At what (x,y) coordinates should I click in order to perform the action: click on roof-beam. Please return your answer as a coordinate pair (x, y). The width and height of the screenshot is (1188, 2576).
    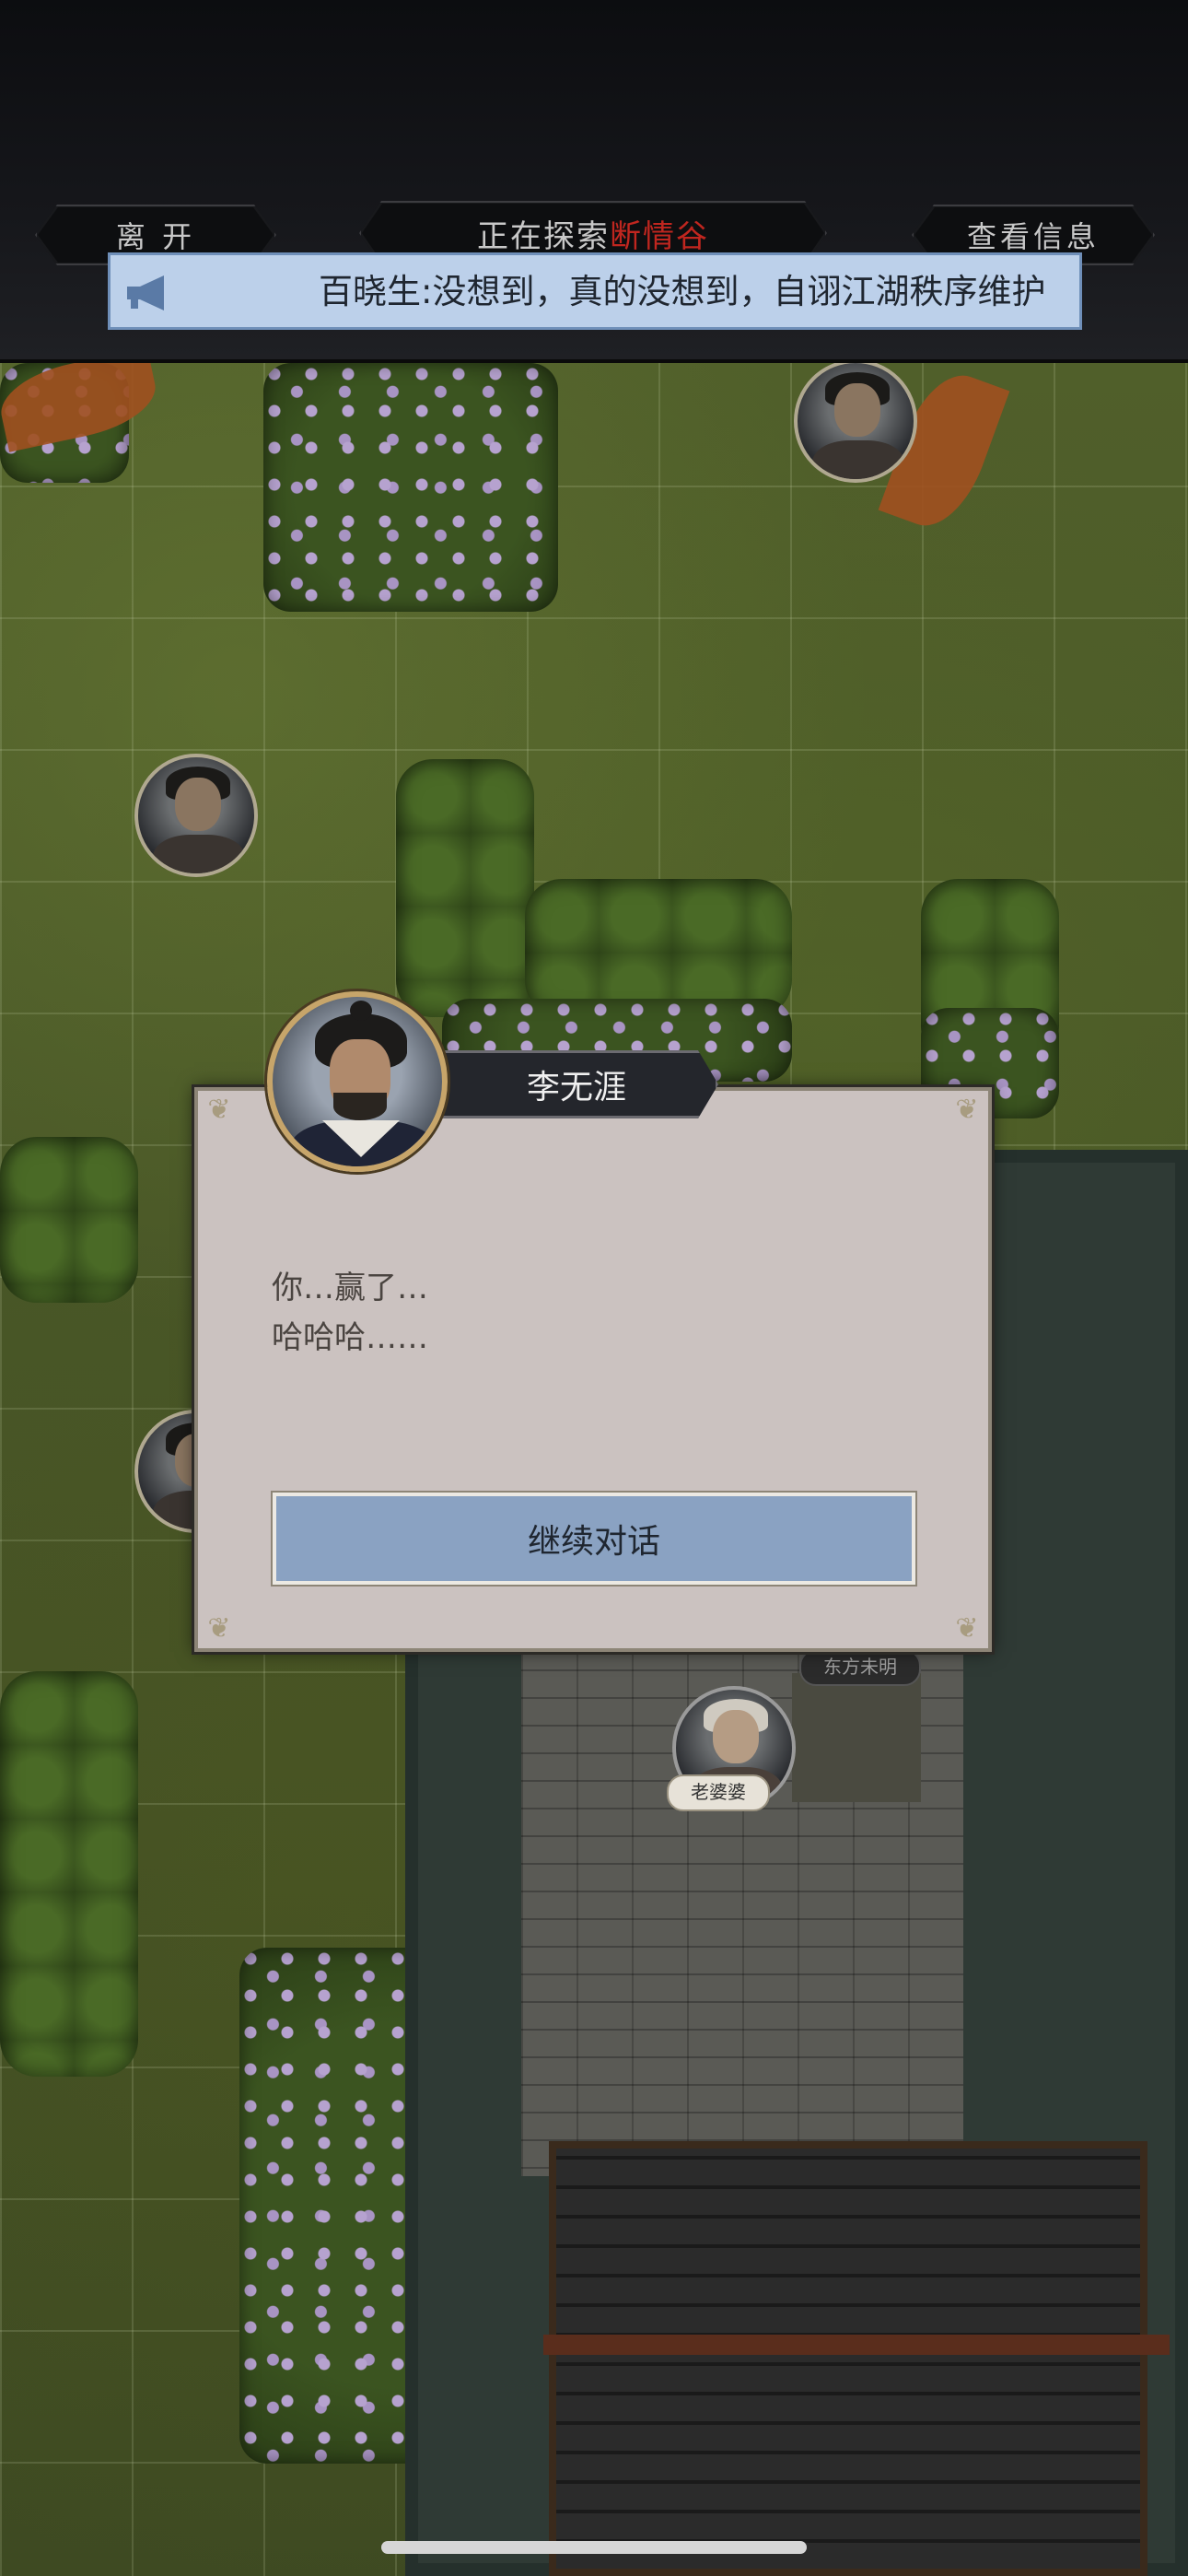
    Looking at the image, I should click on (856, 2345).